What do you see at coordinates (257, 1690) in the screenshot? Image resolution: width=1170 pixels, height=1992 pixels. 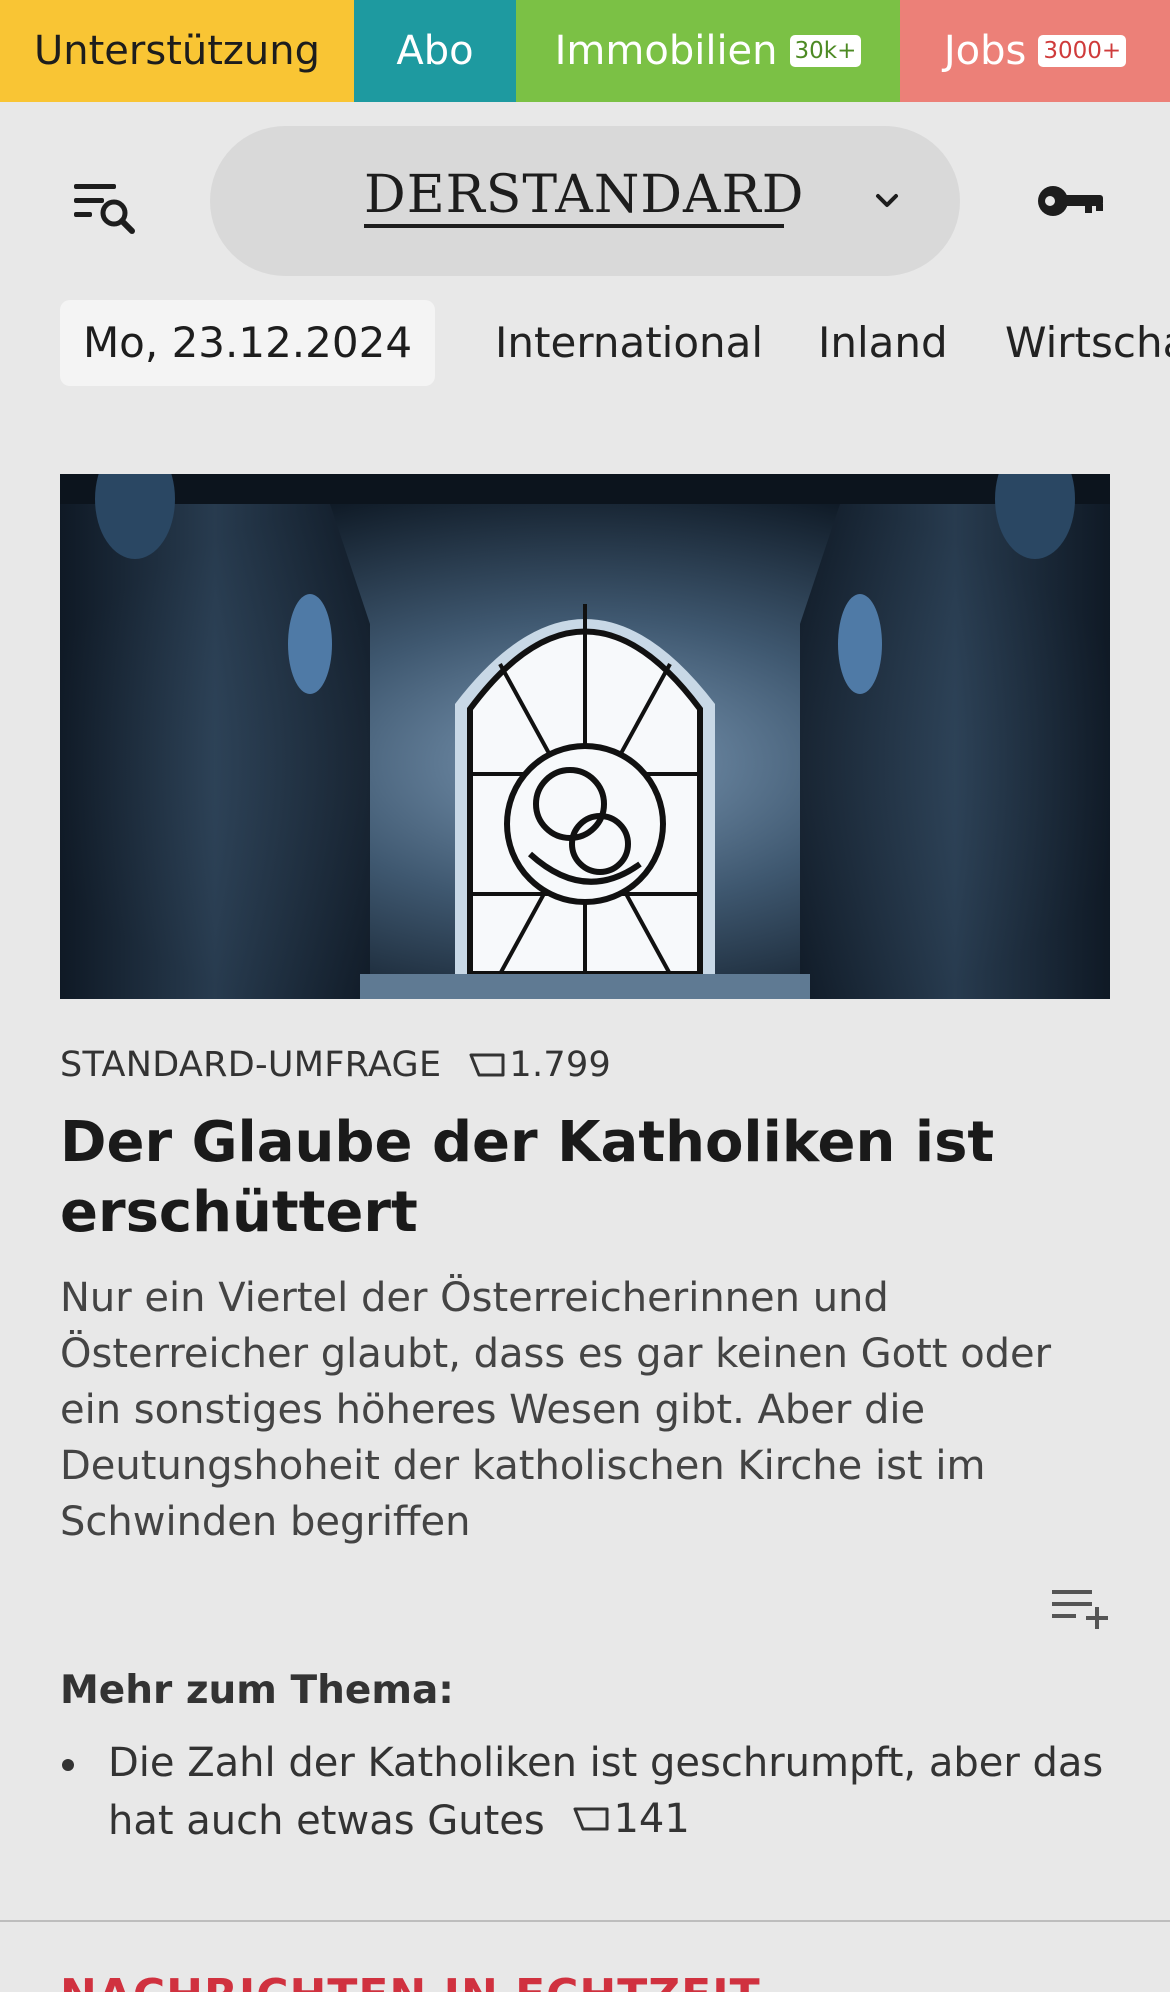 I see `related-heading: Mehr zum Thema:` at bounding box center [257, 1690].